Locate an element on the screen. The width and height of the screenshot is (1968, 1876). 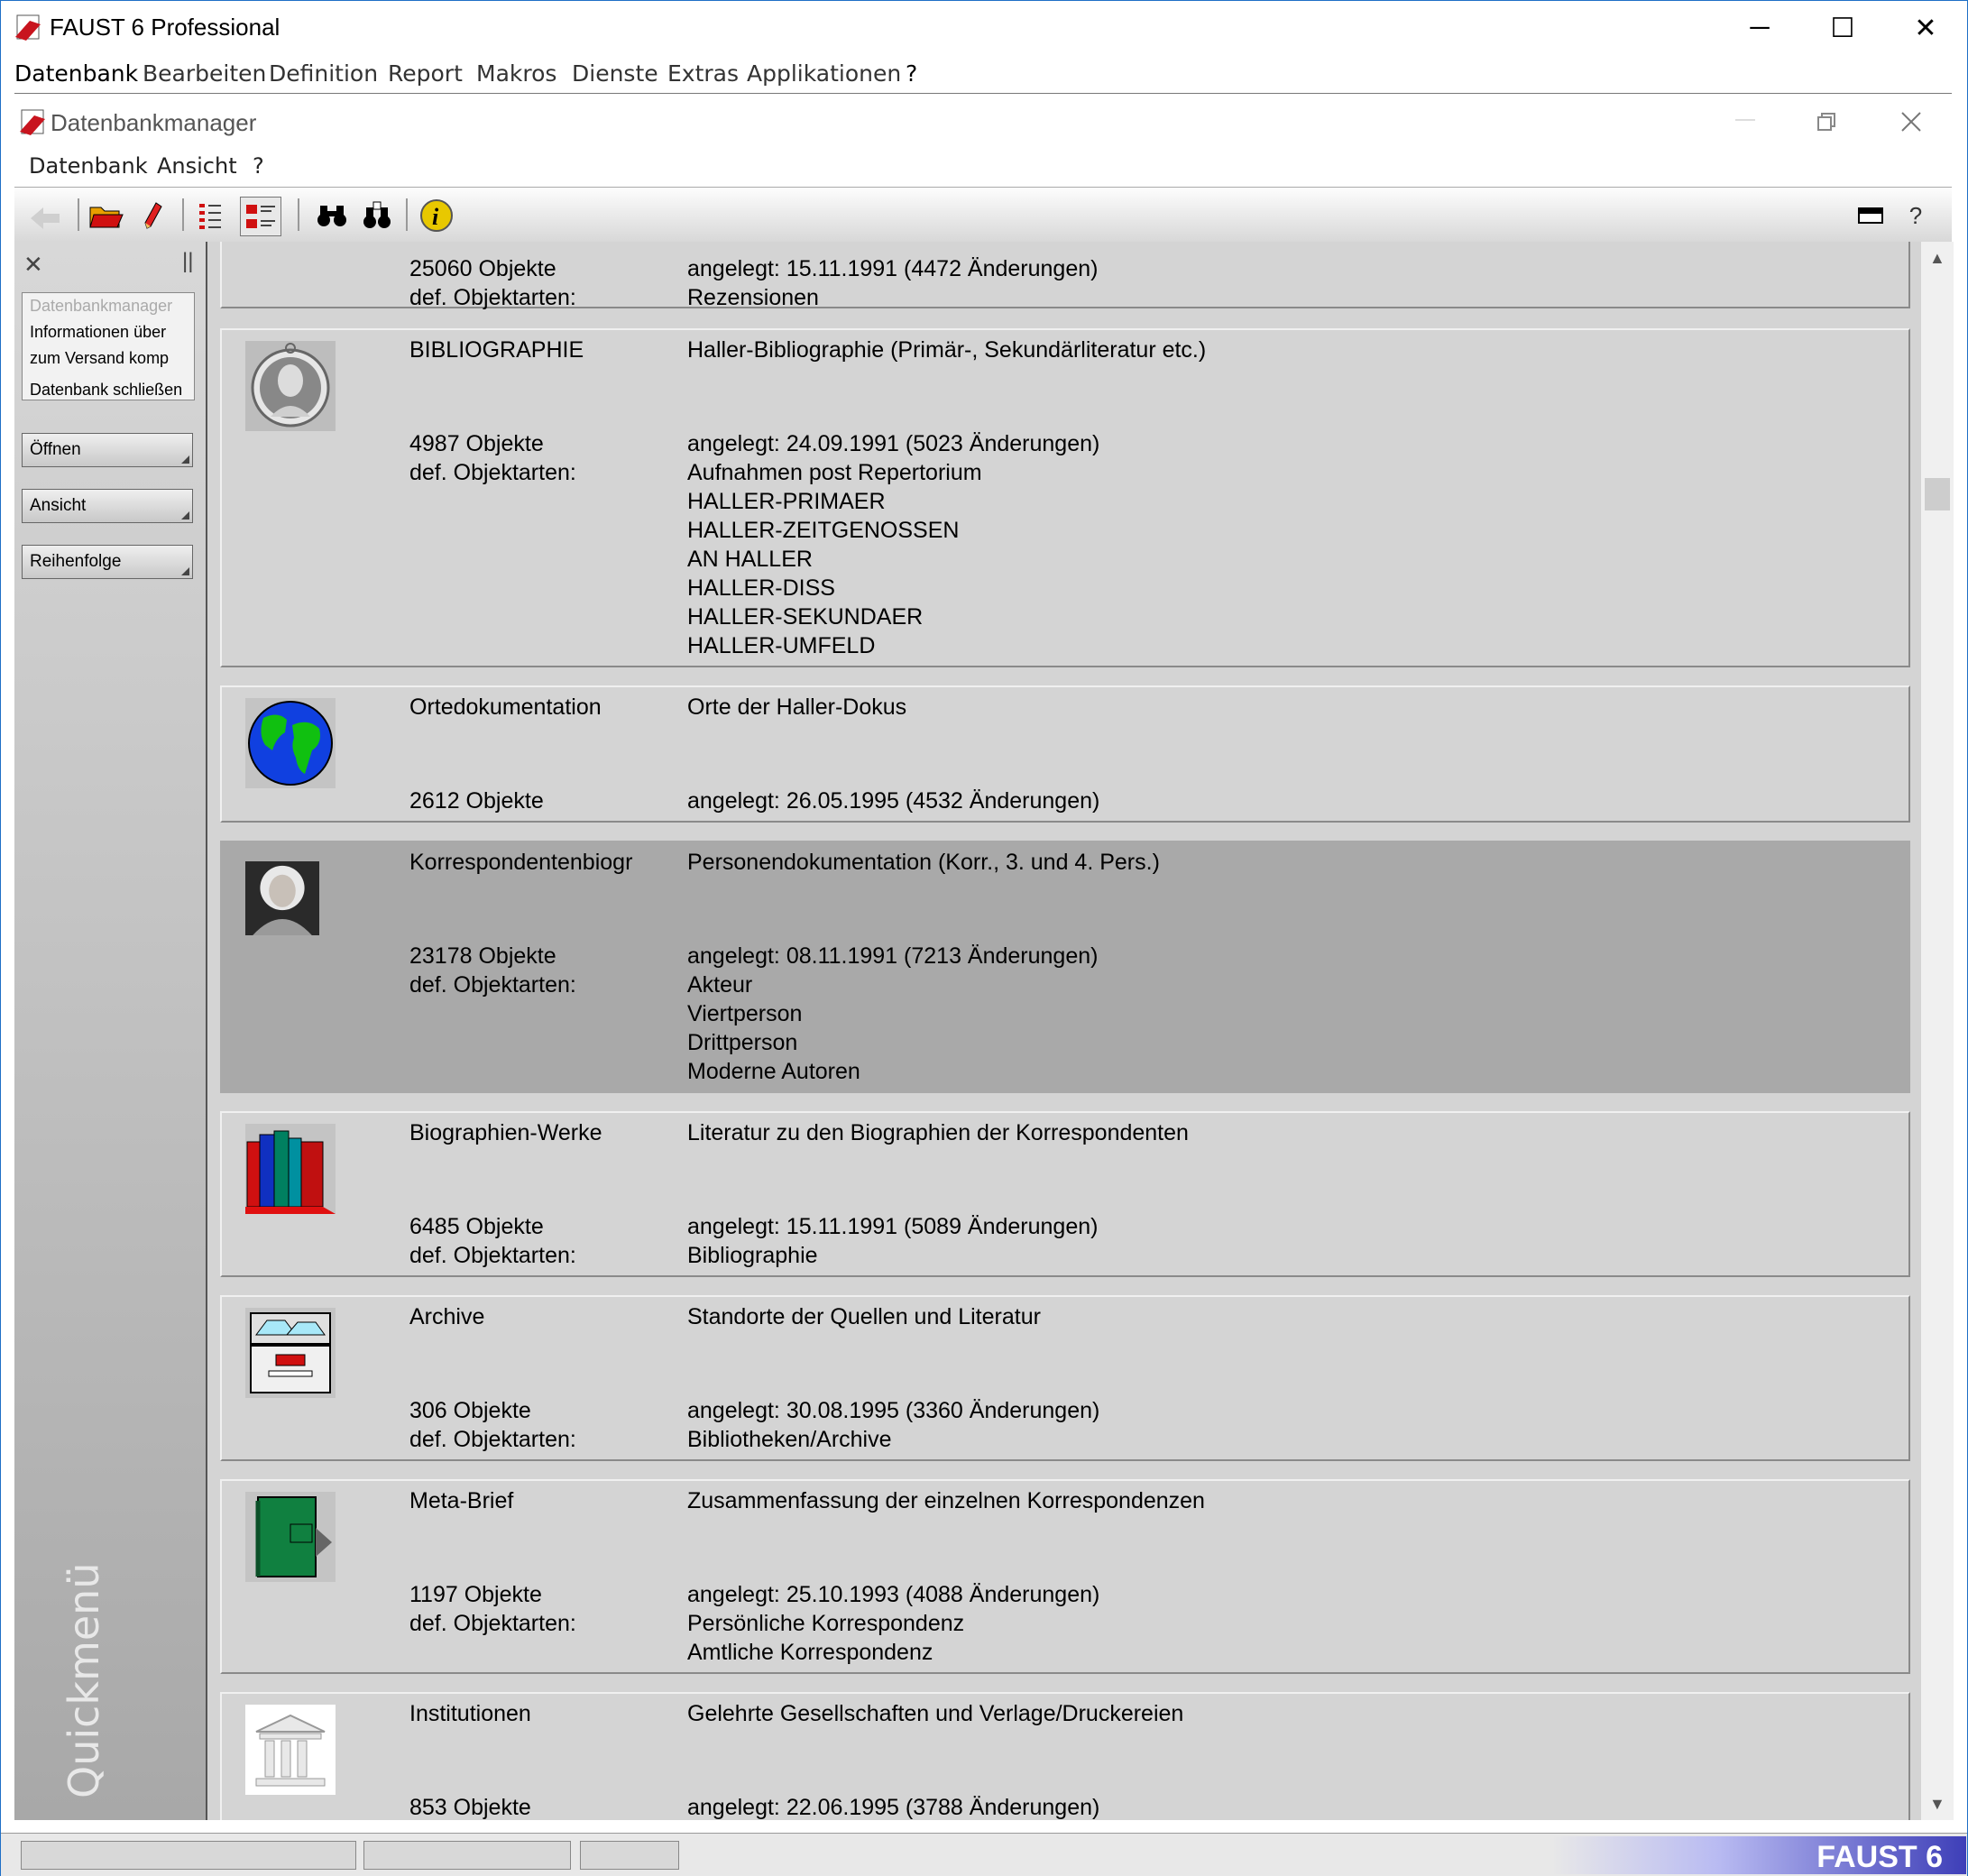
dbmanager-title: Datenbankmanager is located at coordinates (154, 122).